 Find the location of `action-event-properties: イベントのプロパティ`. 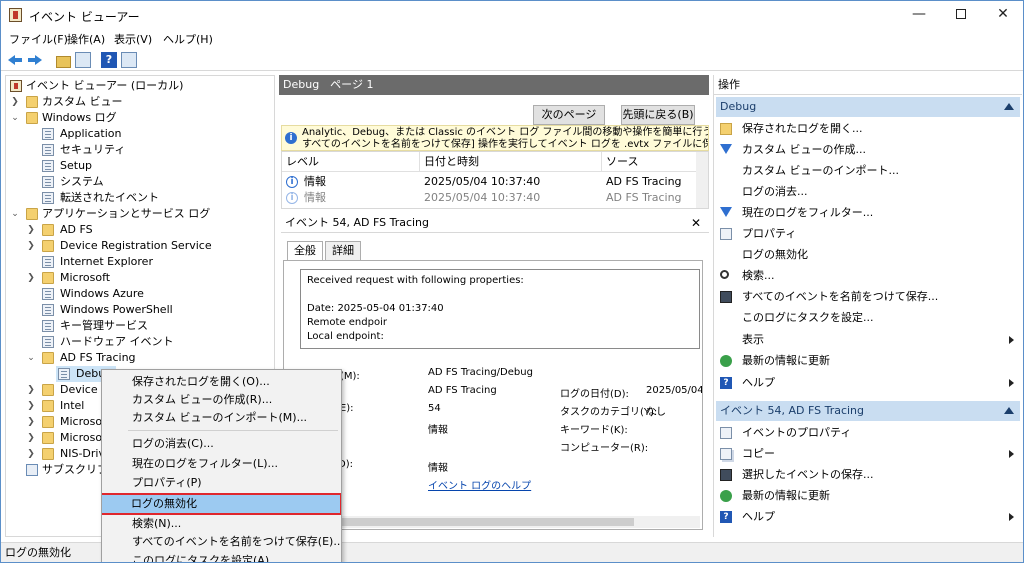

action-event-properties: イベントのプロパティ is located at coordinates (870, 433).